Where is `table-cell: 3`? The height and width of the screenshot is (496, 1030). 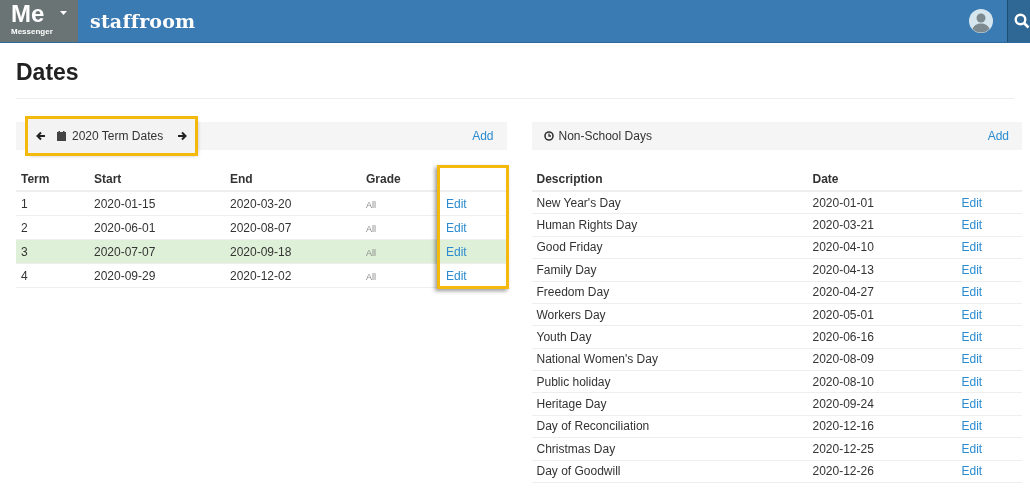
table-cell: 3 is located at coordinates (24, 251).